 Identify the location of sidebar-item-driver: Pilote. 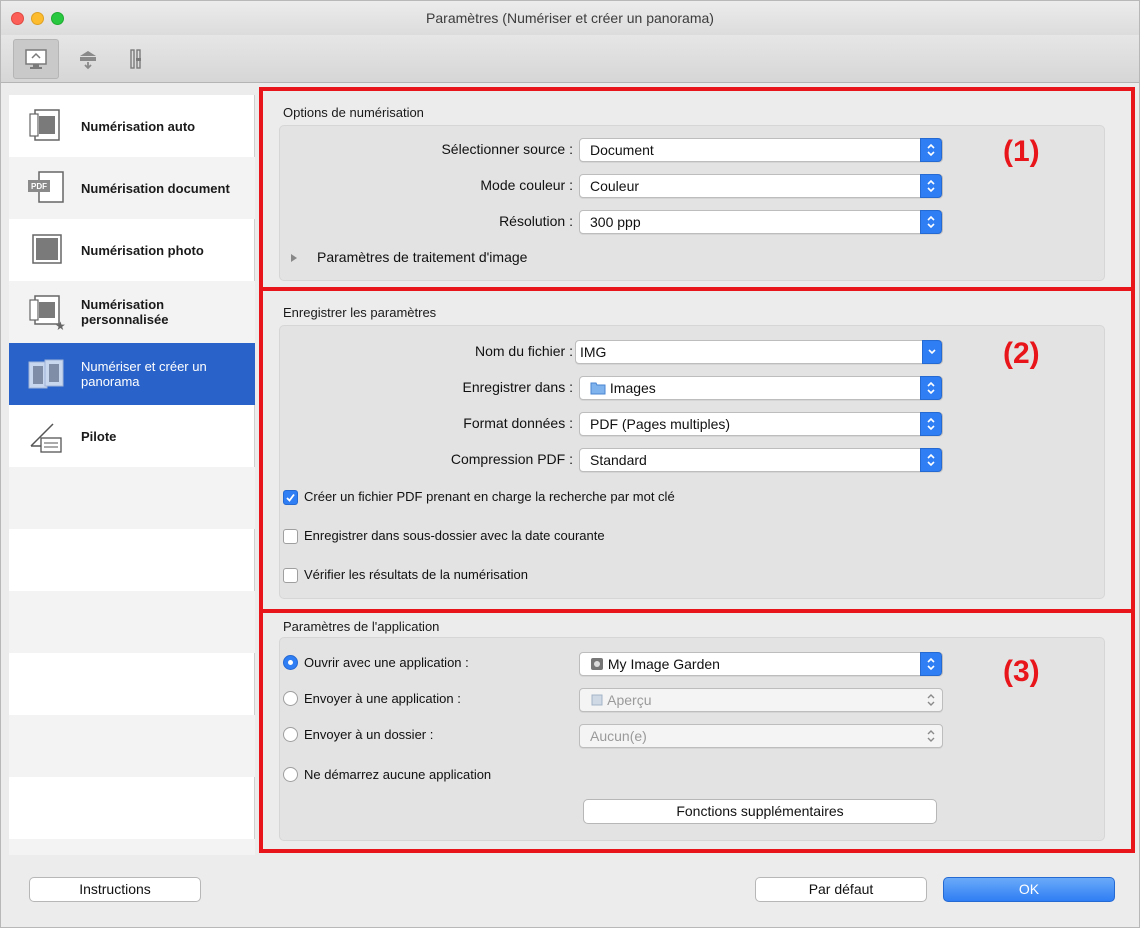
(132, 436).